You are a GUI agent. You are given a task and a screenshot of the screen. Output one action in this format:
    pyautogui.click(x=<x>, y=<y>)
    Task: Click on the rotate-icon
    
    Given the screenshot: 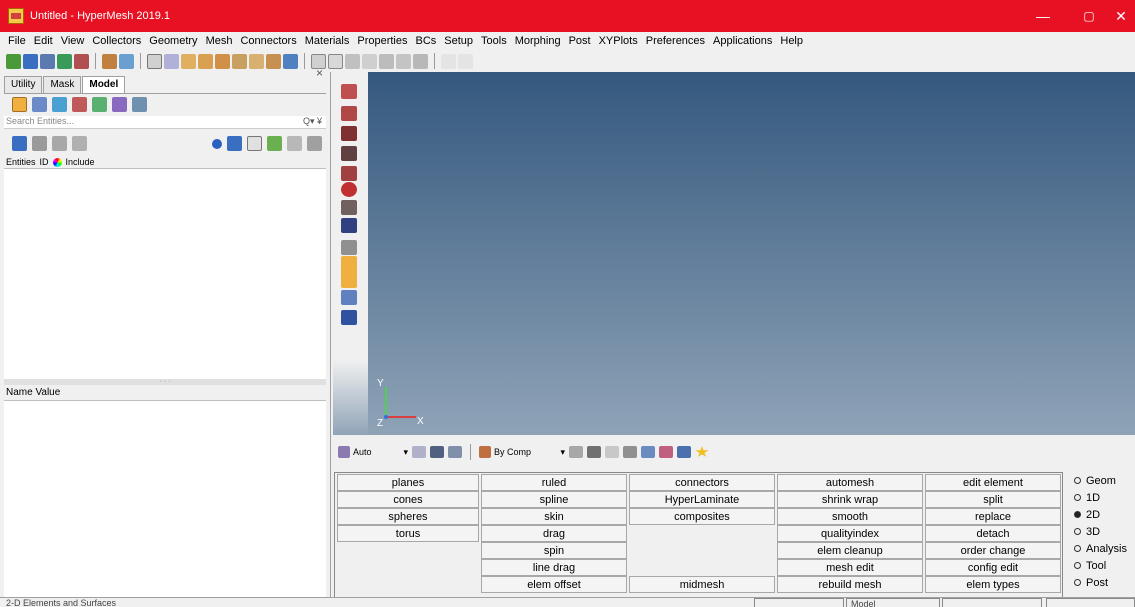 What is the action you would take?
    pyautogui.click(x=420, y=61)
    